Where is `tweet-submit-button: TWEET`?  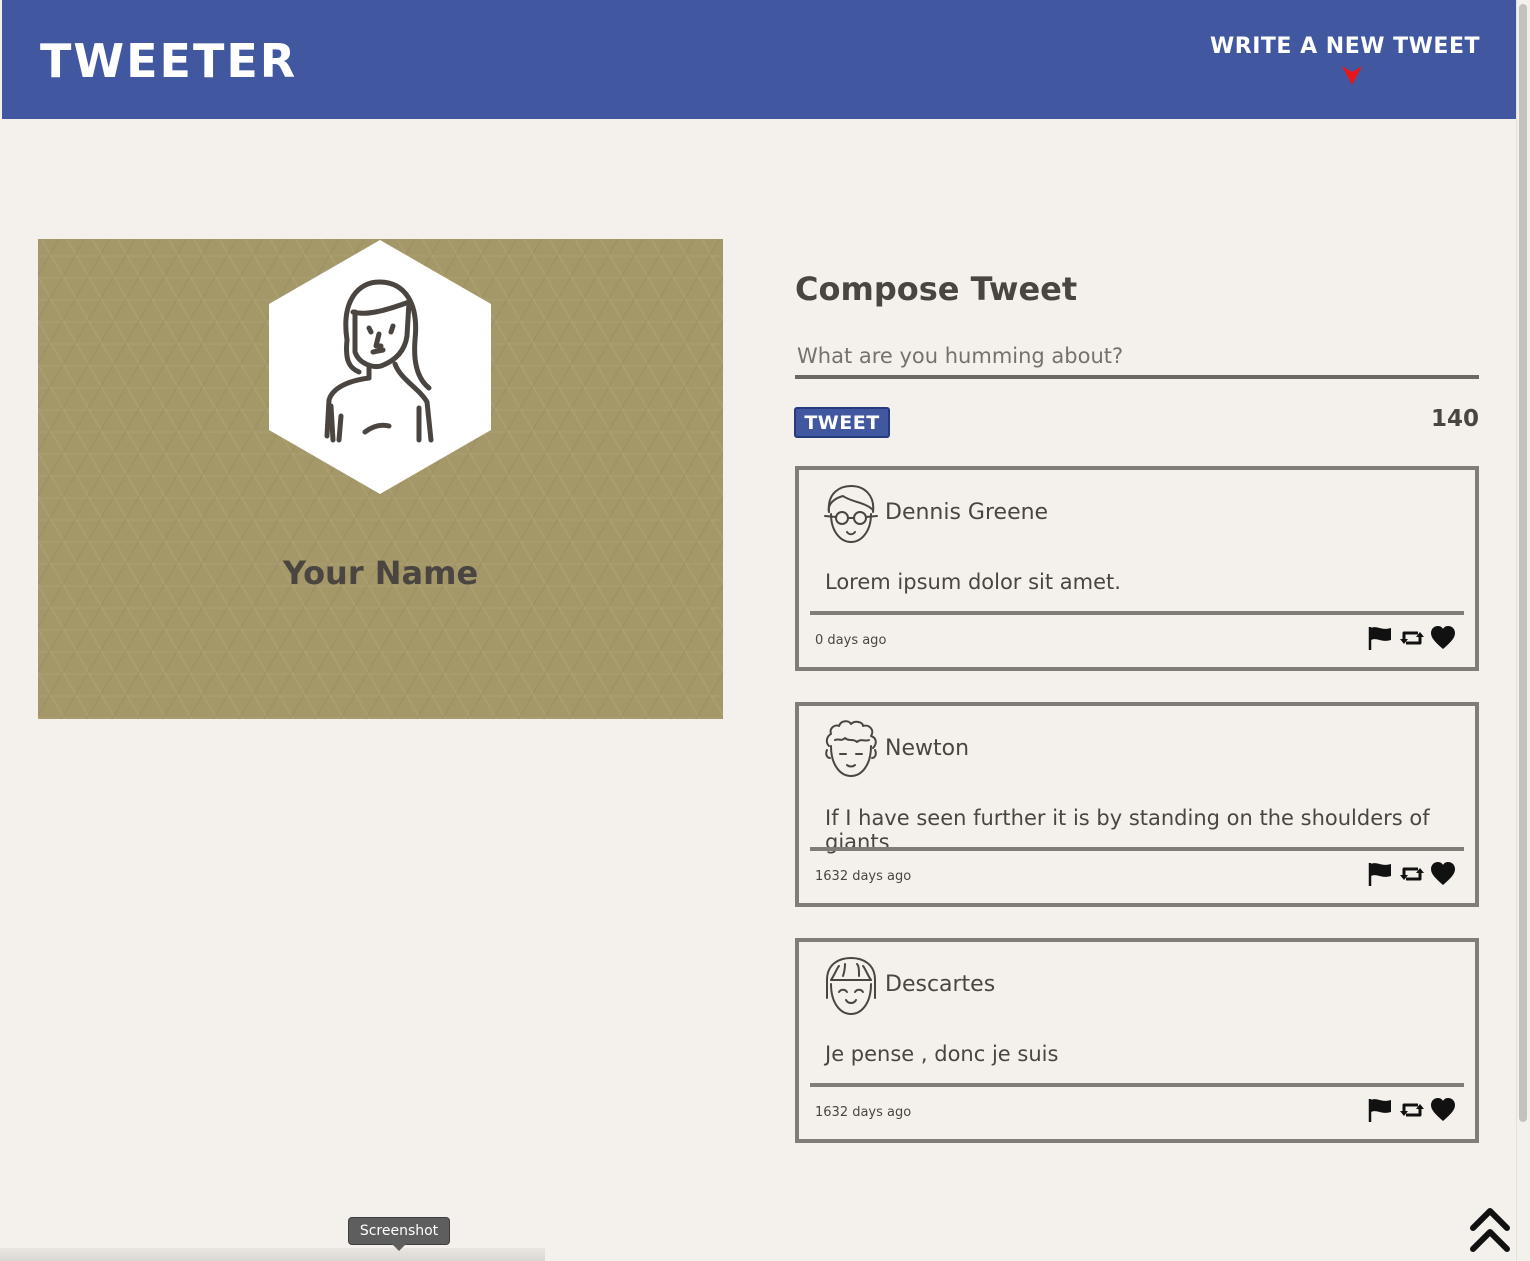
tweet-submit-button: TWEET is located at coordinates (842, 422).